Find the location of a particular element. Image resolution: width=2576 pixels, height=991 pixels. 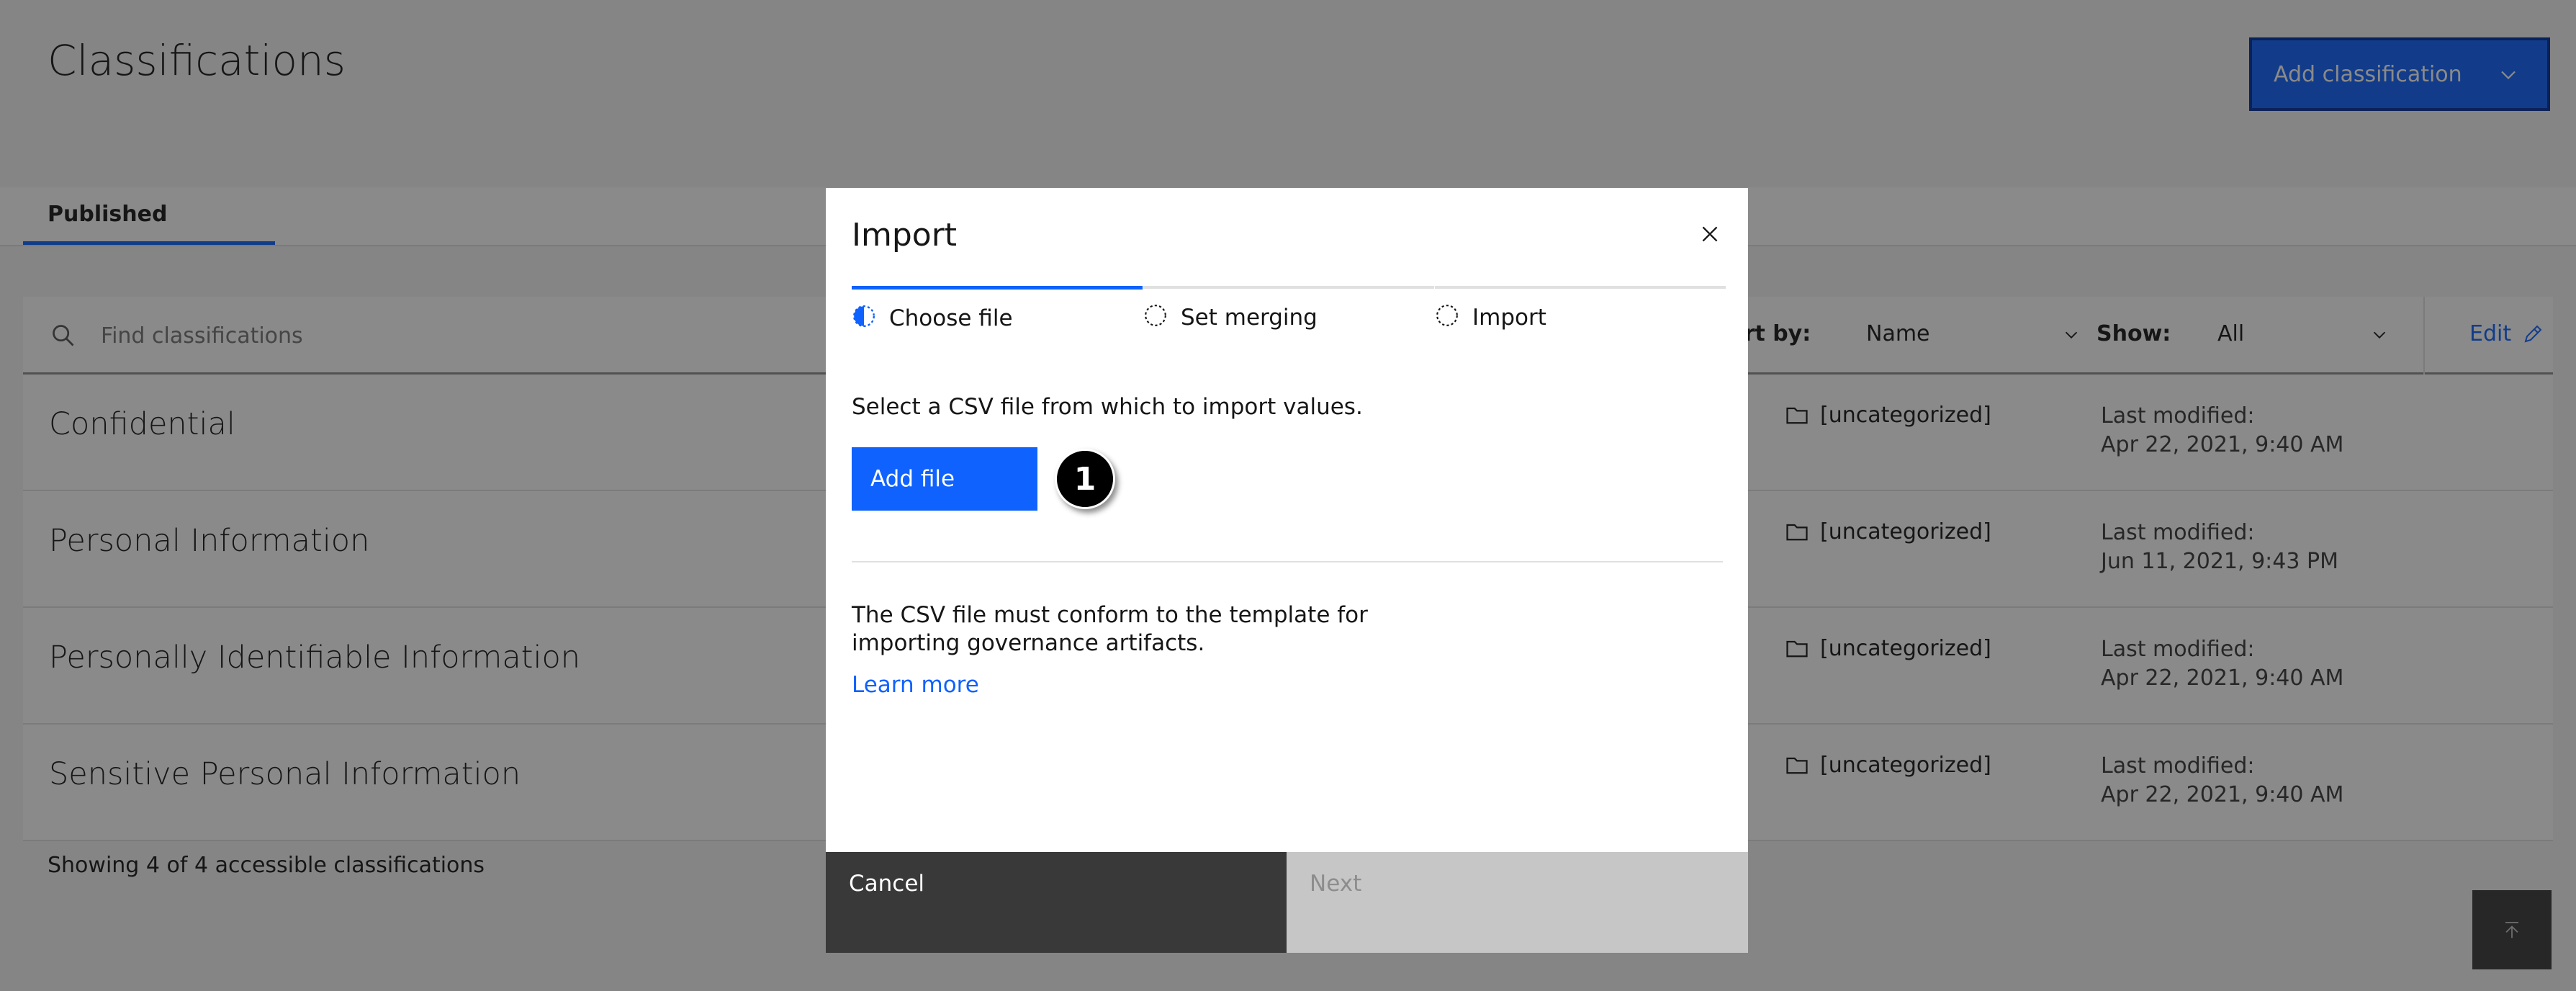

callout-badge: 1 is located at coordinates (1085, 479).